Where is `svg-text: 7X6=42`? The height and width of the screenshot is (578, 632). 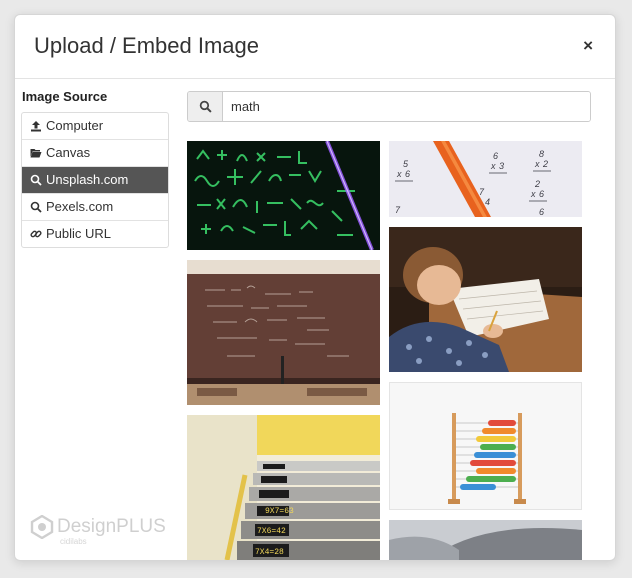
svg-text: 7X6=42 is located at coordinates (271, 531).